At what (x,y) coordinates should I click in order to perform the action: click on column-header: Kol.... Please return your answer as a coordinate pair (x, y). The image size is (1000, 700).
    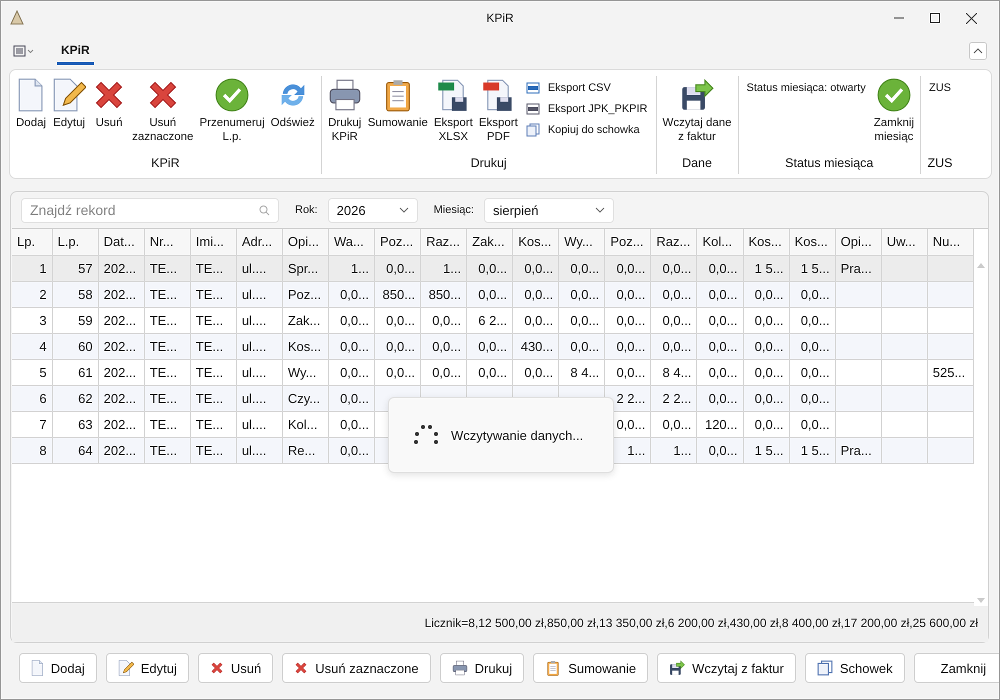
    Looking at the image, I should click on (719, 242).